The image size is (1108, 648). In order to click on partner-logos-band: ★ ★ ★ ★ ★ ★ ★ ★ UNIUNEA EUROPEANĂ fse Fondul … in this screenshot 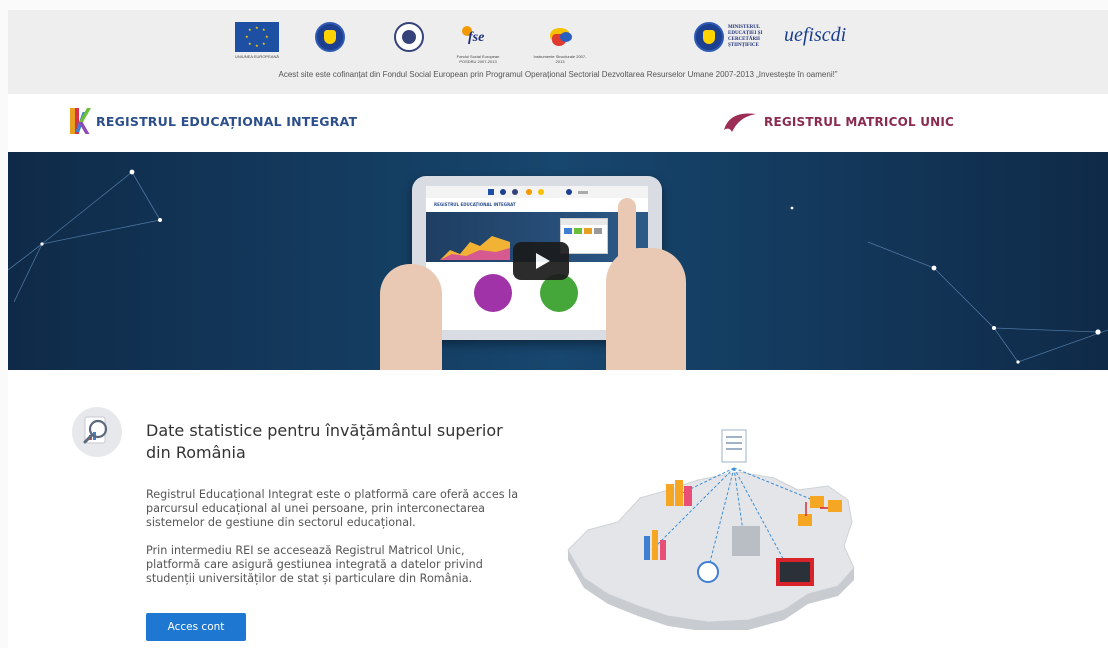, I will do `click(558, 52)`.